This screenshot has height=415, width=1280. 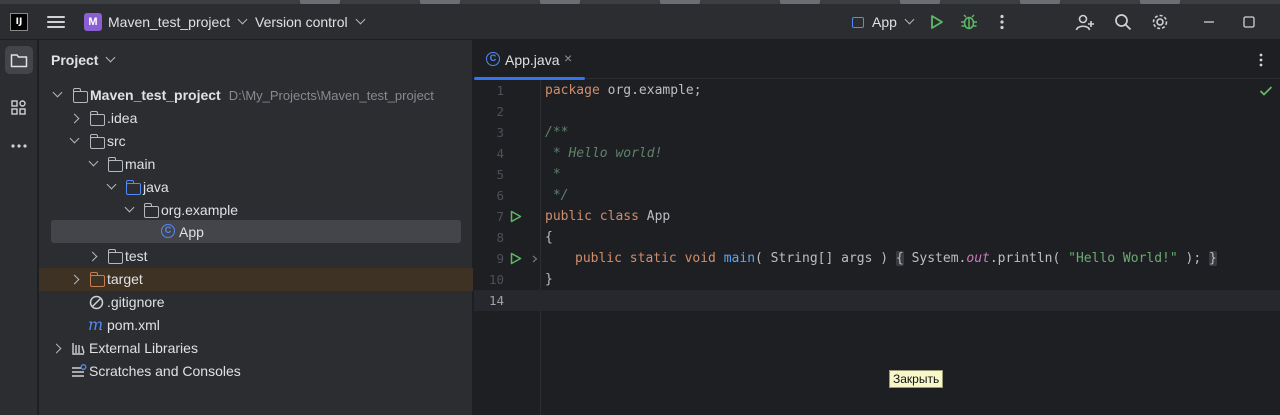 What do you see at coordinates (978, 258) in the screenshot?
I see `field-token: out` at bounding box center [978, 258].